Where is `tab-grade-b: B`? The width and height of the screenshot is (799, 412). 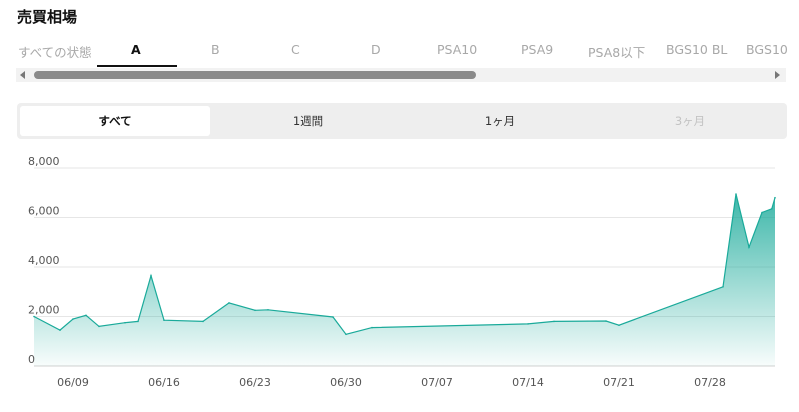
tab-grade-b: B is located at coordinates (215, 49).